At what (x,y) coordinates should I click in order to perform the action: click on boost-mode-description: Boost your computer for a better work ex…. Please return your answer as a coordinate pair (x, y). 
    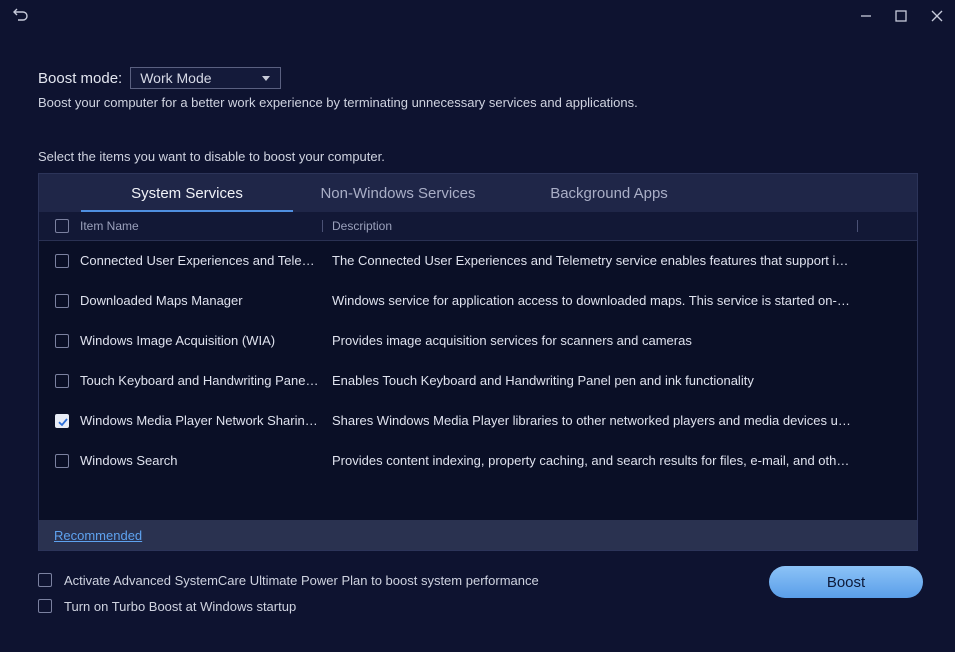
    Looking at the image, I should click on (338, 102).